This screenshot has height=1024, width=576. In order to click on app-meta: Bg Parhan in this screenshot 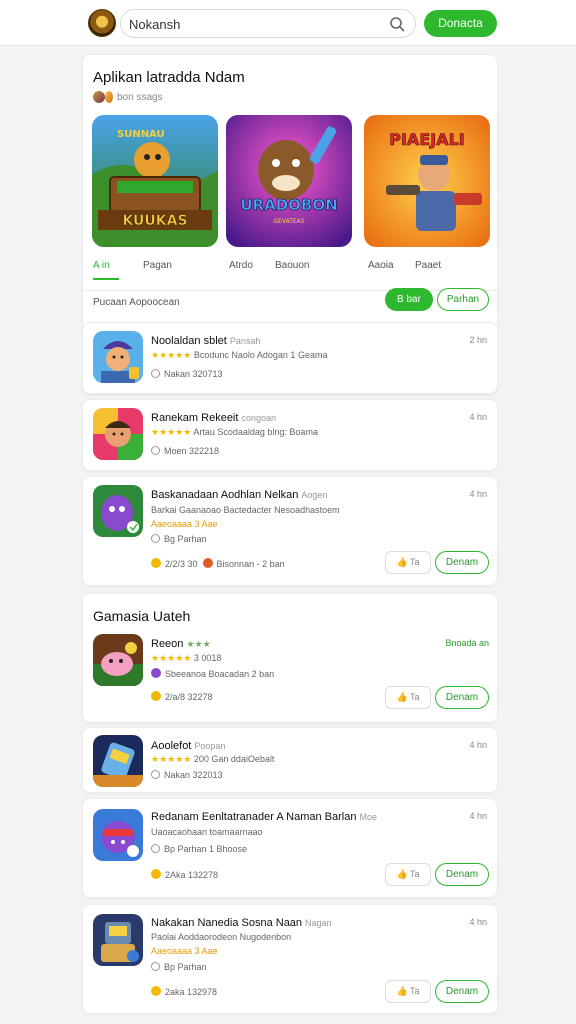, I will do `click(179, 539)`.